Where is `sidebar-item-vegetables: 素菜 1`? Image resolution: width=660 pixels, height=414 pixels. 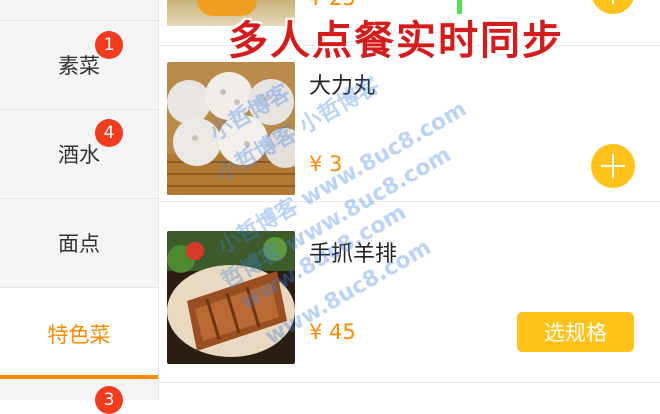 sidebar-item-vegetables: 素菜 1 is located at coordinates (79, 65).